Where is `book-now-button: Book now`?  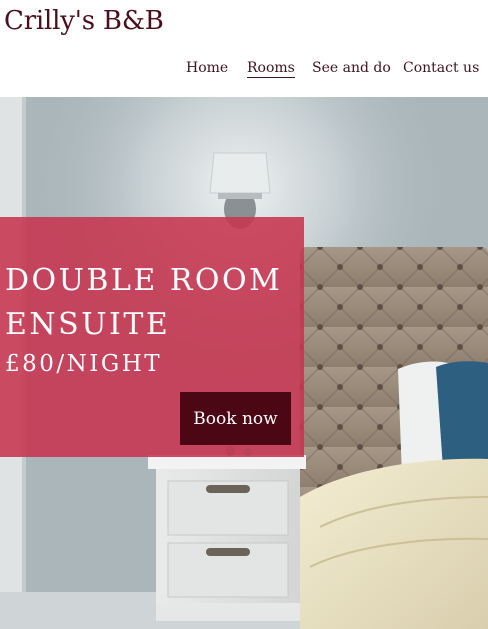
book-now-button: Book now is located at coordinates (235, 418).